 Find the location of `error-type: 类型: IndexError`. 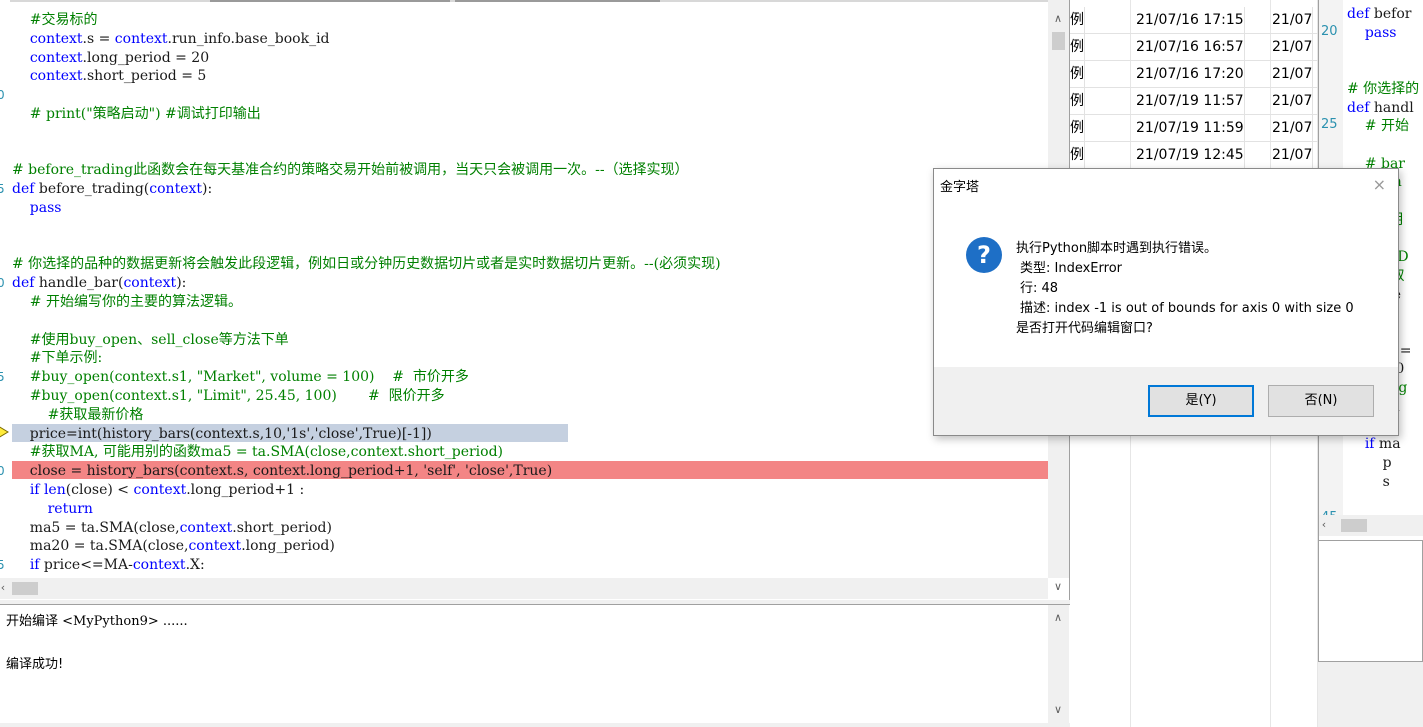

error-type: 类型: IndexError is located at coordinates (1071, 268).